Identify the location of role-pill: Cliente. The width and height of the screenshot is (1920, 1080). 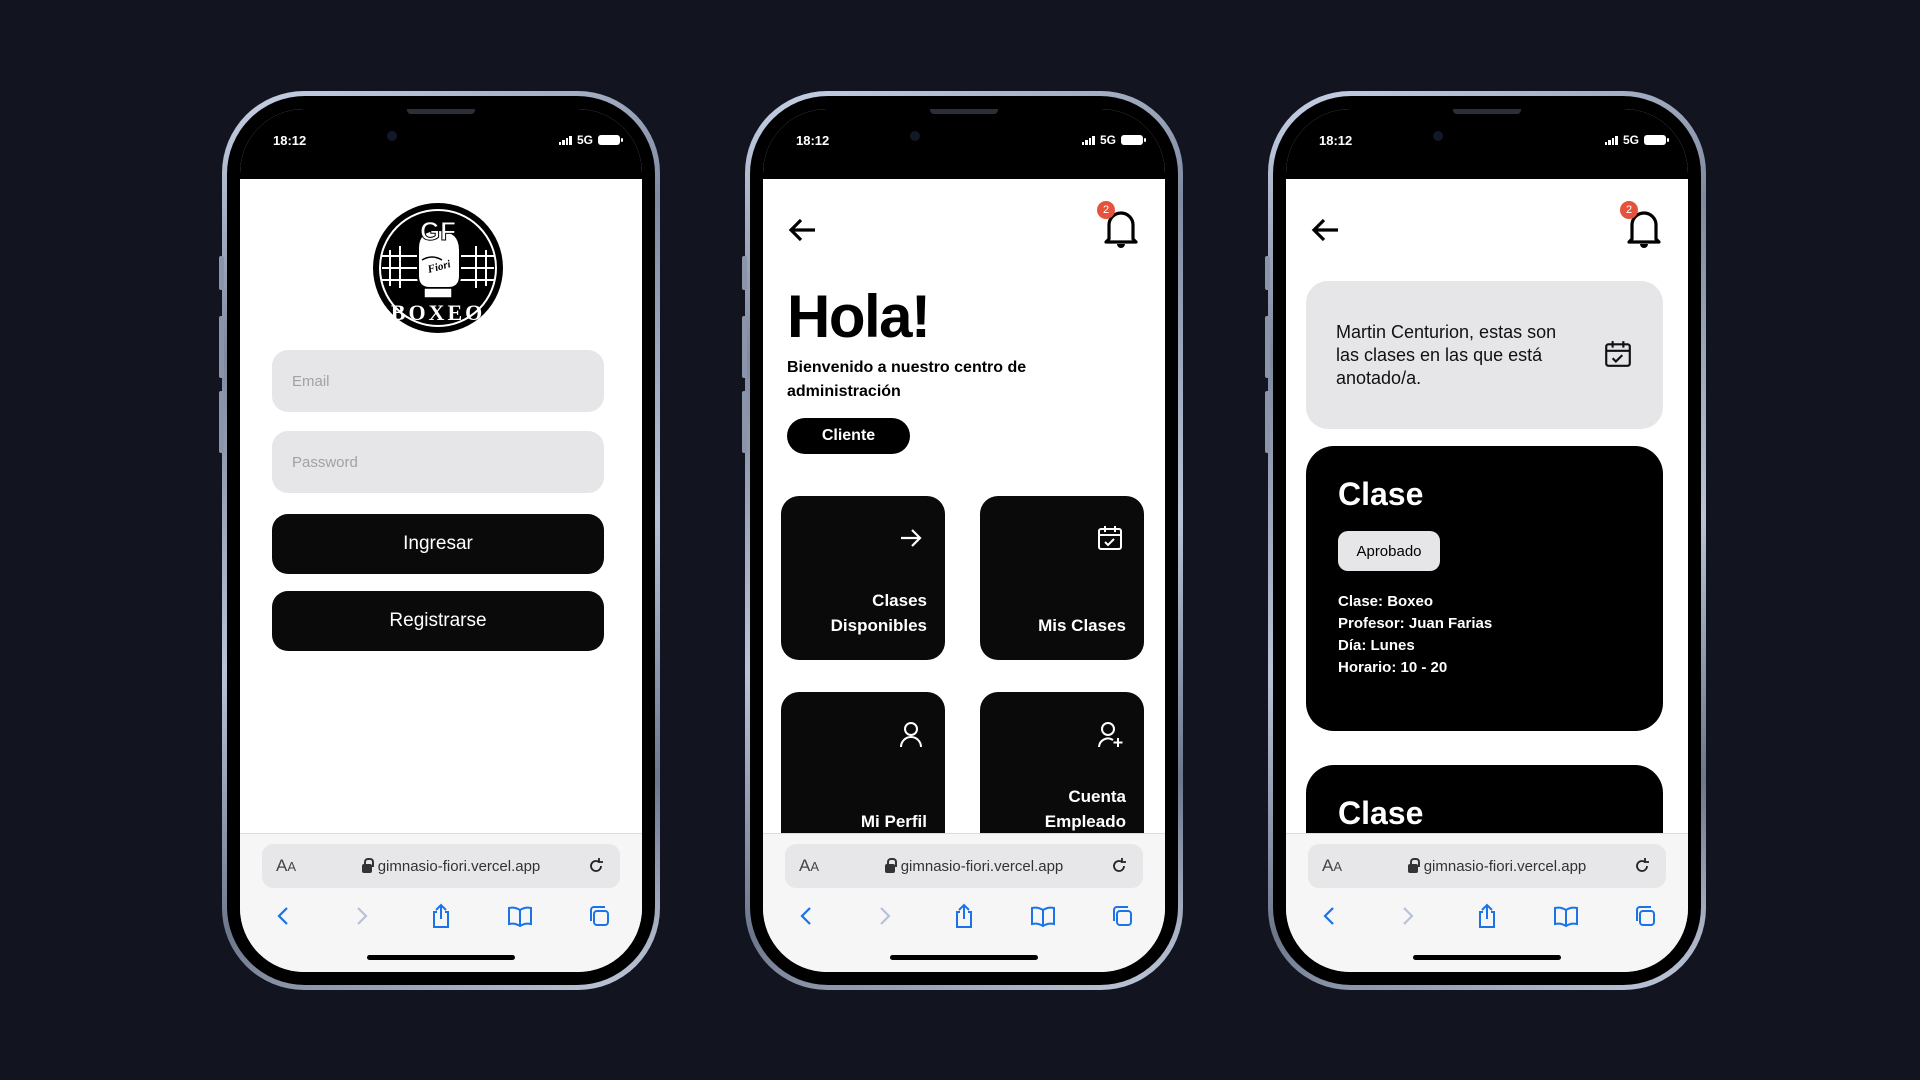
(848, 436).